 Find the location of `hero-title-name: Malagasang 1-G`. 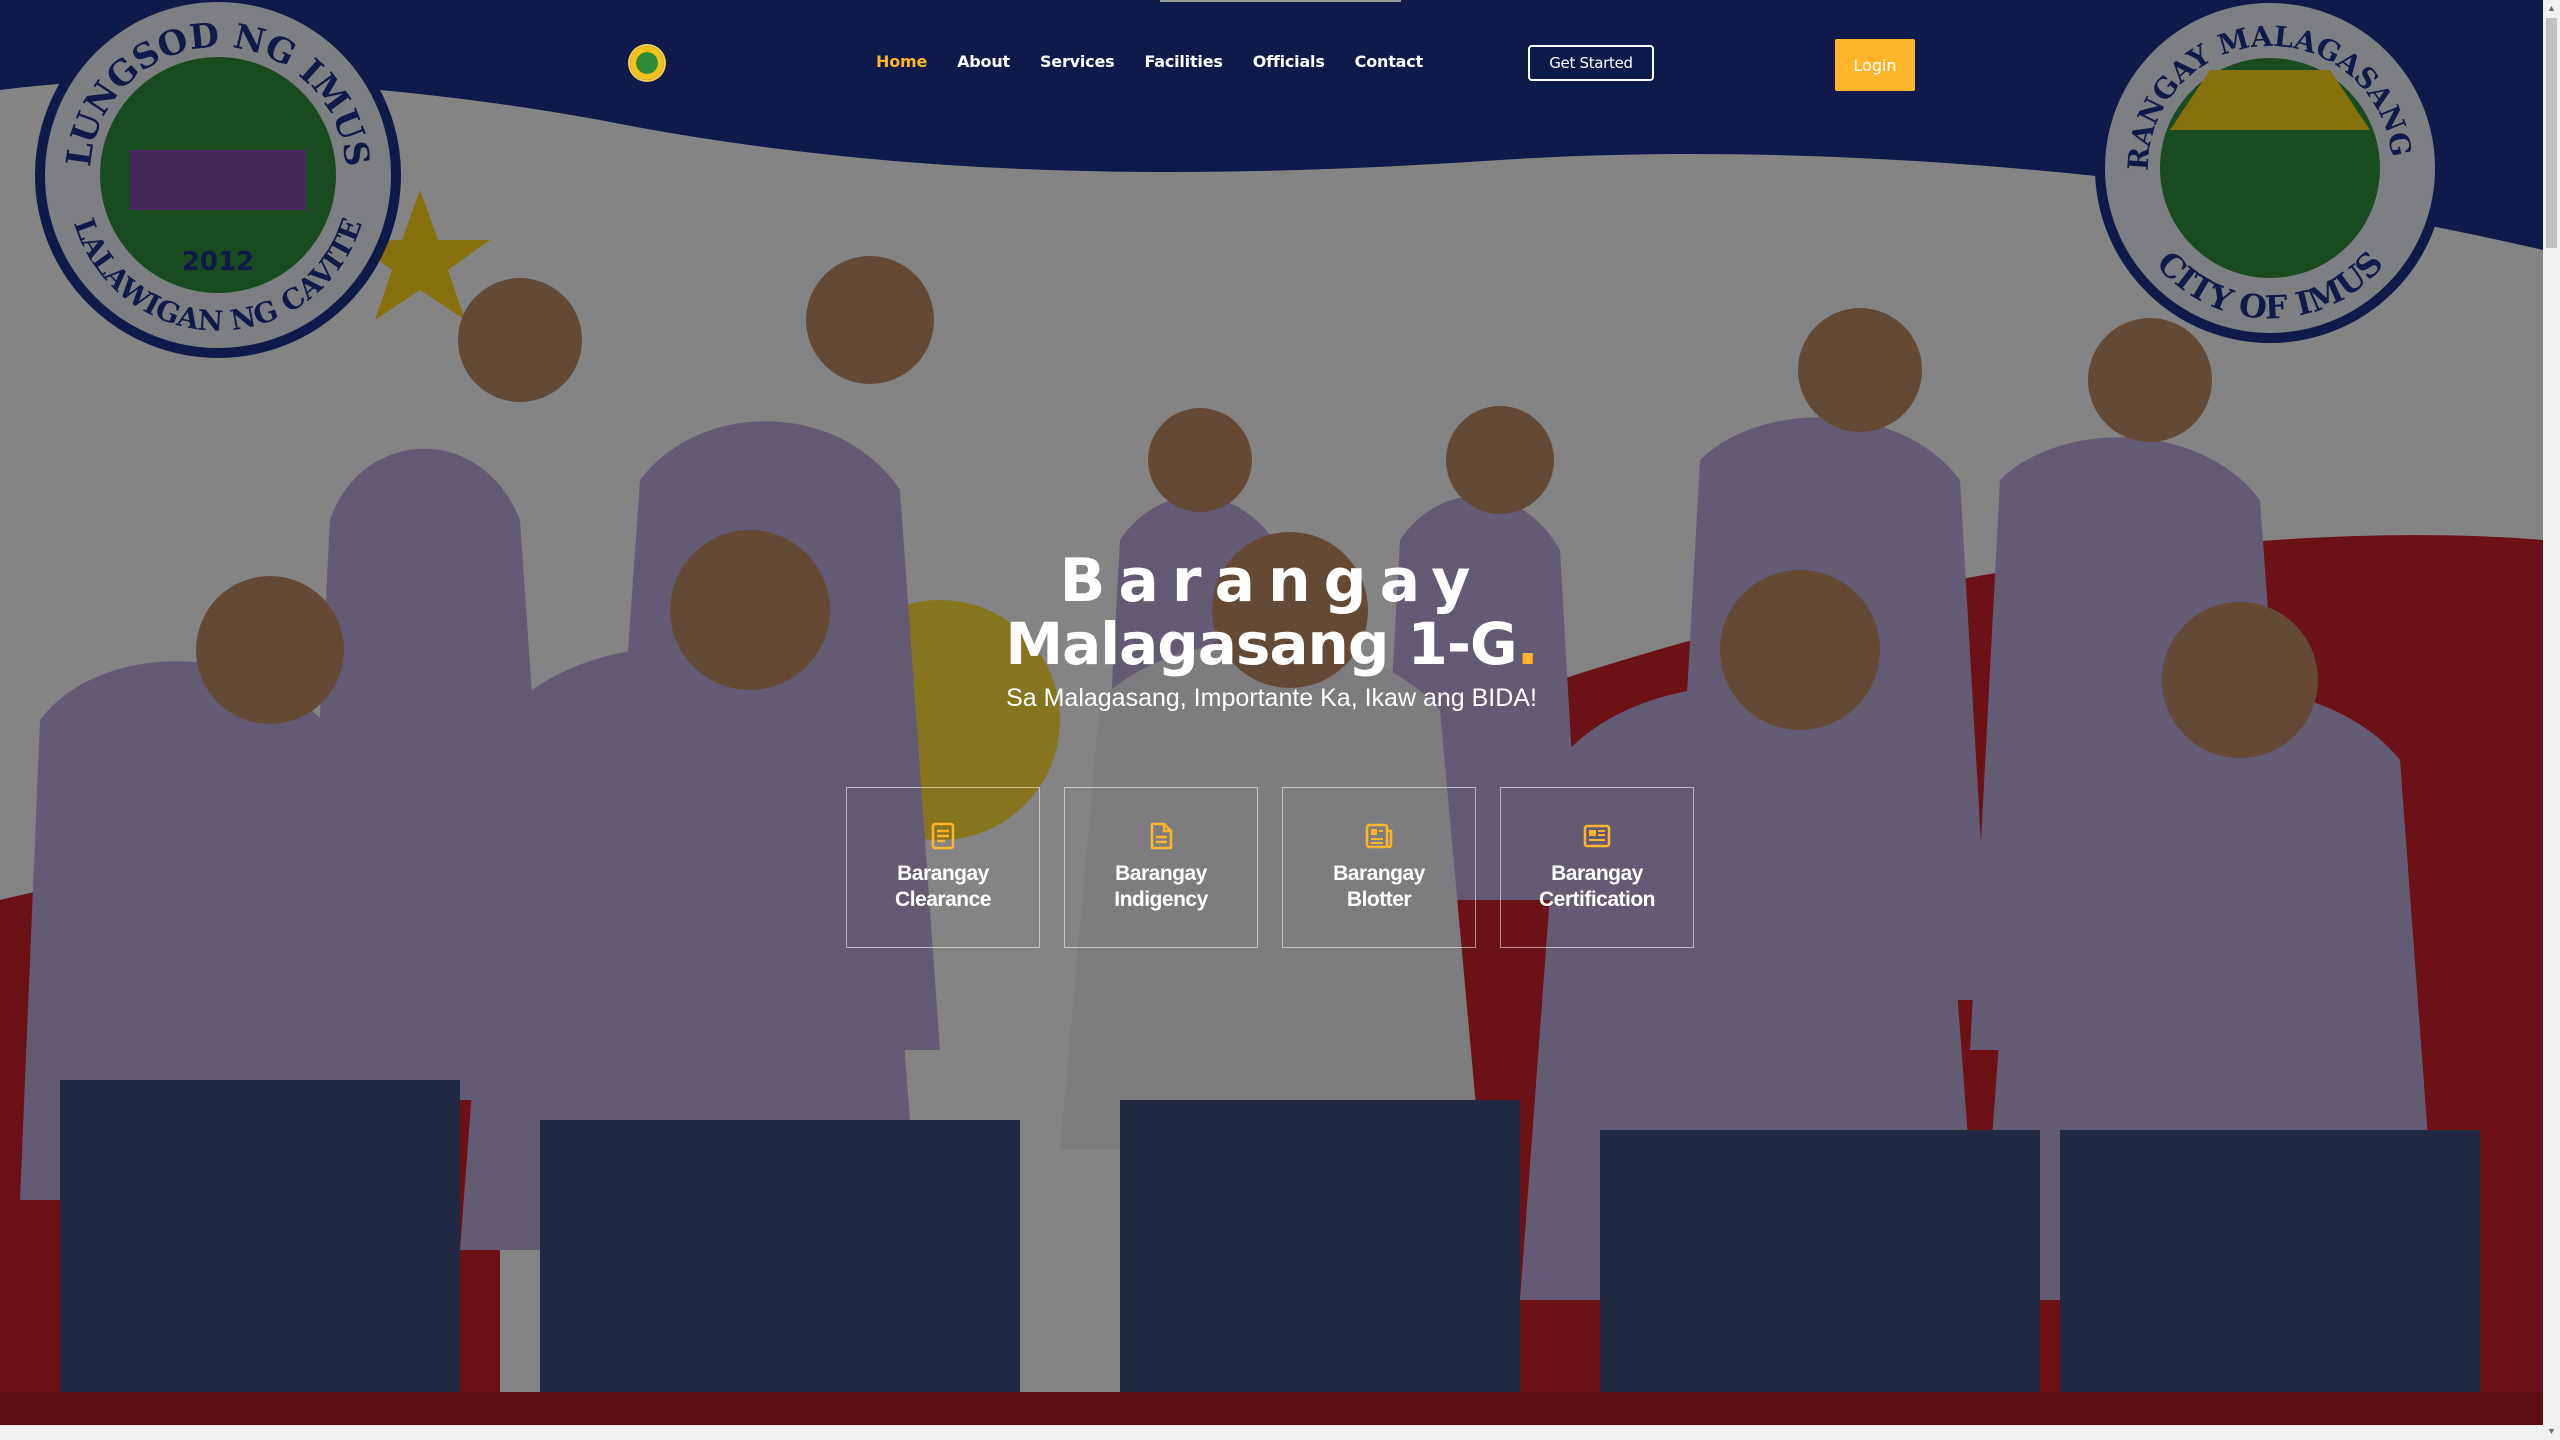

hero-title-name: Malagasang 1-G is located at coordinates (1261, 644).